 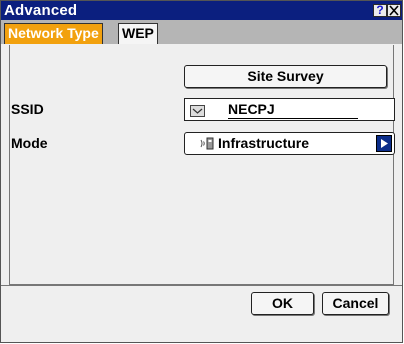 I want to click on ssid-value: NECPJ, so click(x=293, y=110).